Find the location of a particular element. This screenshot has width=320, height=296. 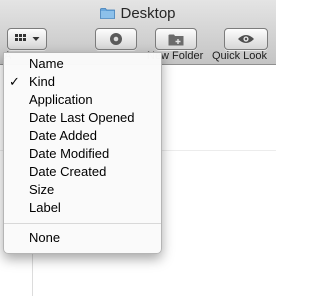

quick-look-button is located at coordinates (246, 39).